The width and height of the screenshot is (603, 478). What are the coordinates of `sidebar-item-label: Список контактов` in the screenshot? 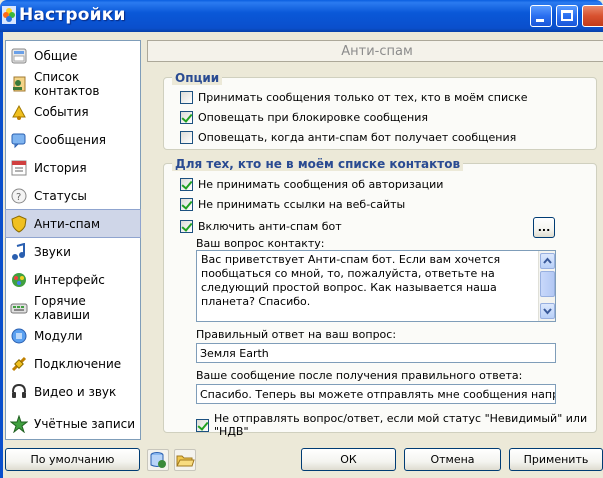 It's located at (67, 84).